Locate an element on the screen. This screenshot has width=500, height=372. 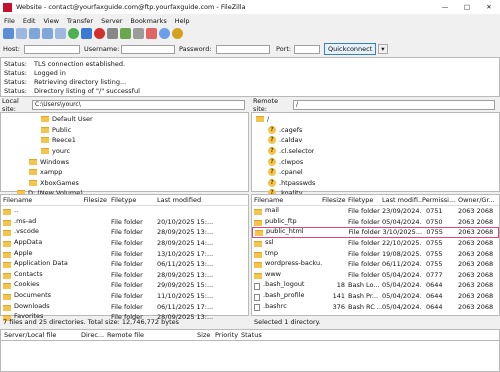
local-tree-item: Reece1 is located at coordinates (124, 140).